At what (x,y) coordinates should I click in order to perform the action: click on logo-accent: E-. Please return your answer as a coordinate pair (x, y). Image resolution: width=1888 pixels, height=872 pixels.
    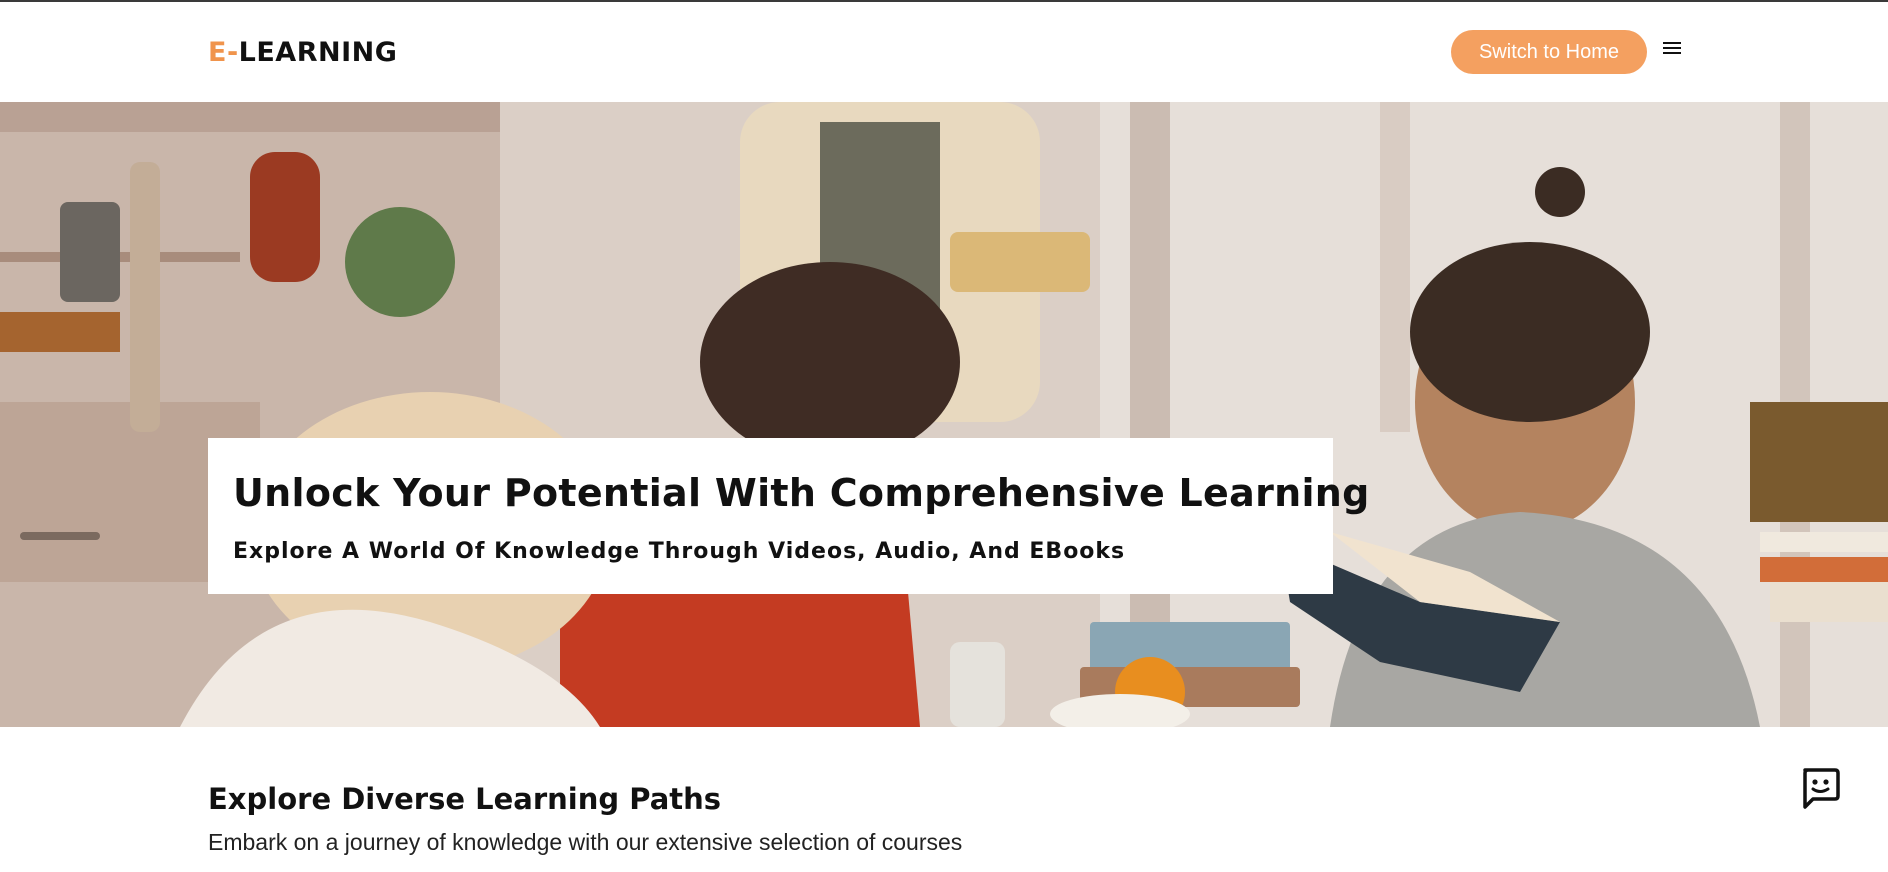
    Looking at the image, I should click on (223, 52).